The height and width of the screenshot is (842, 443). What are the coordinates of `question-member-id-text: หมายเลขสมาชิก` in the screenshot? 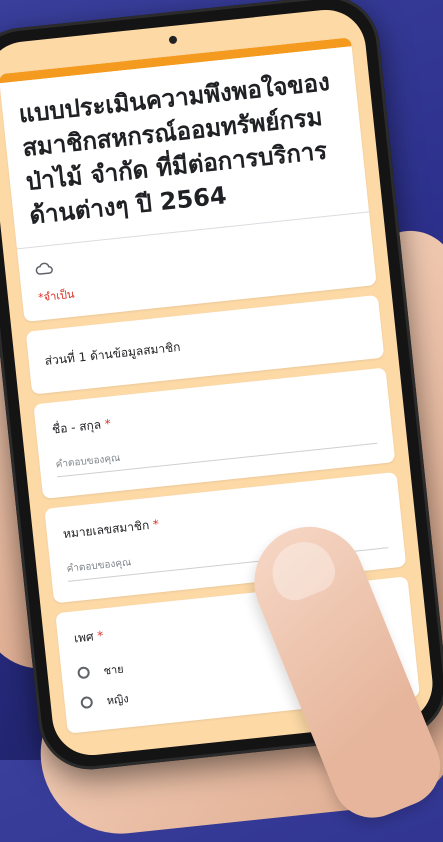 It's located at (106, 530).